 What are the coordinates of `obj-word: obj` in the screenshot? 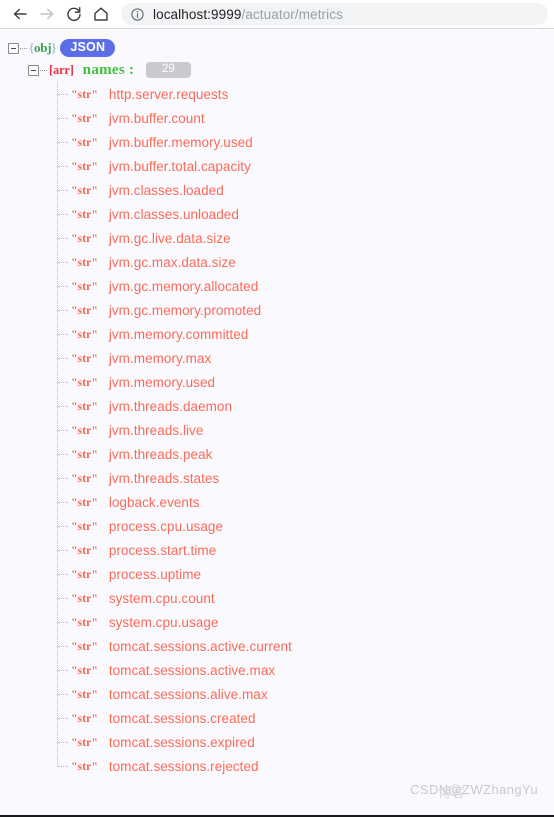 It's located at (42, 47).